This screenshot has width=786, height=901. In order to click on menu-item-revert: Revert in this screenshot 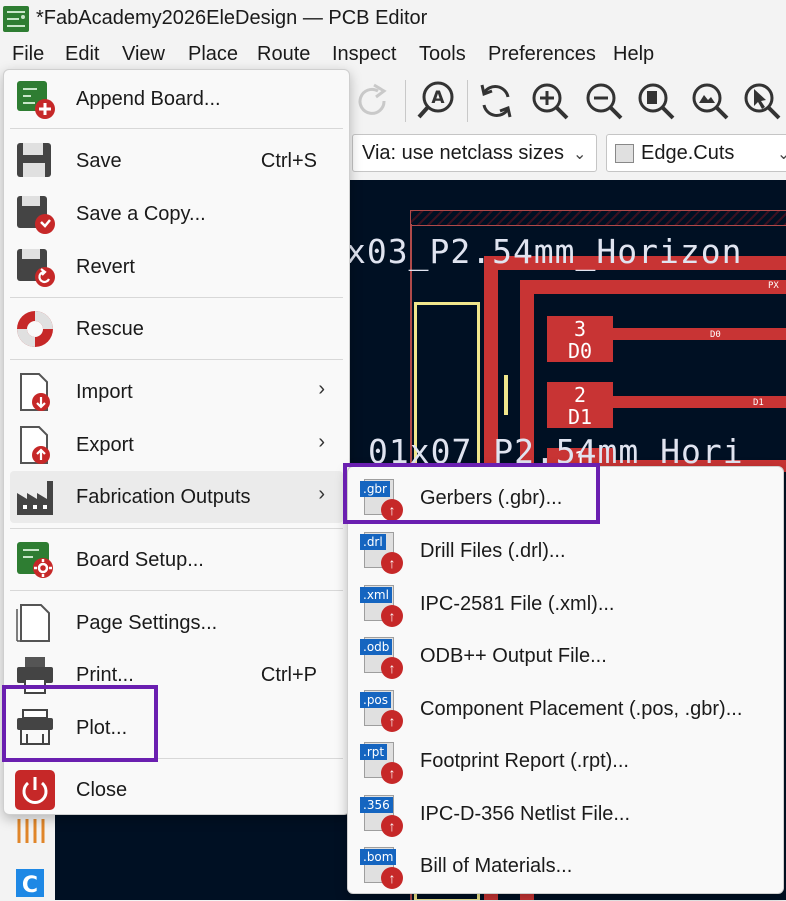, I will do `click(176, 267)`.